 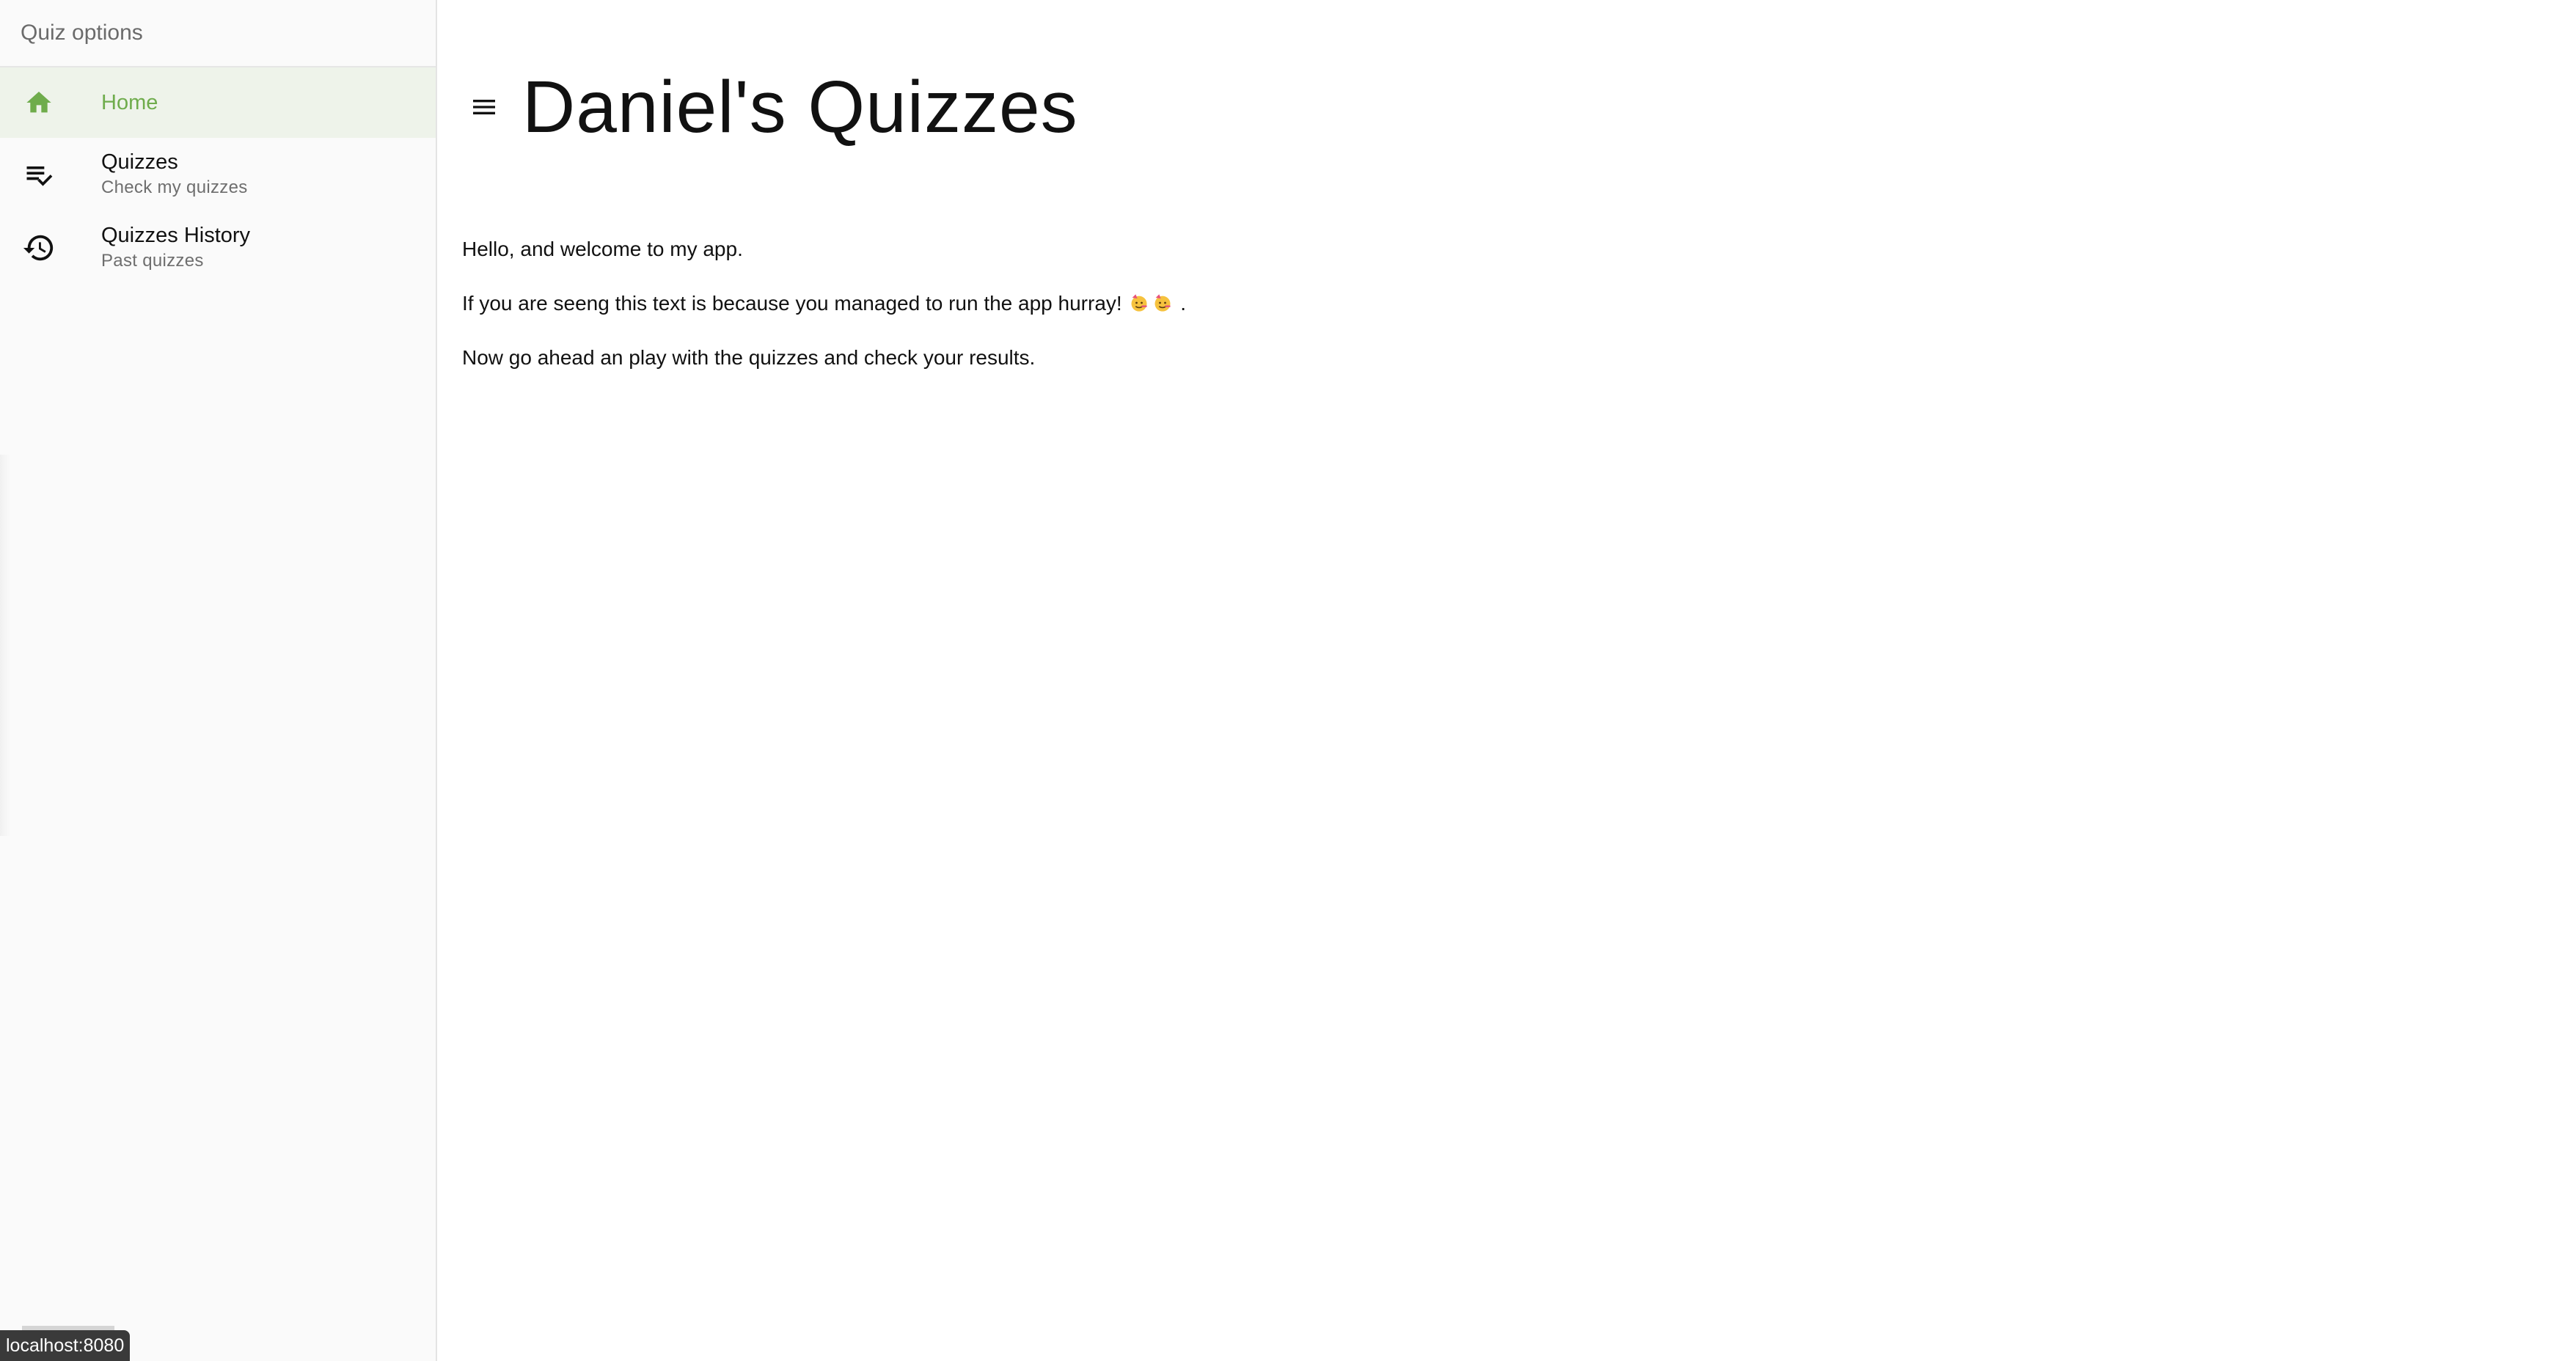 I want to click on history-icon, so click(x=39, y=248).